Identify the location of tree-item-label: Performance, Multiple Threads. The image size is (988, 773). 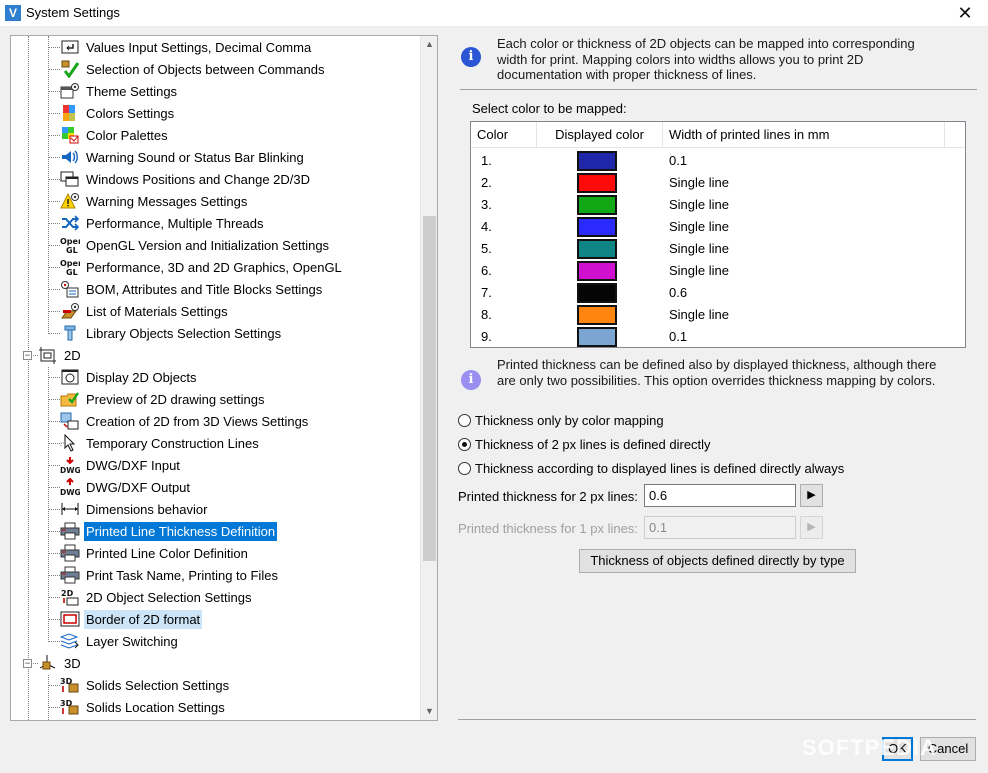
(175, 223).